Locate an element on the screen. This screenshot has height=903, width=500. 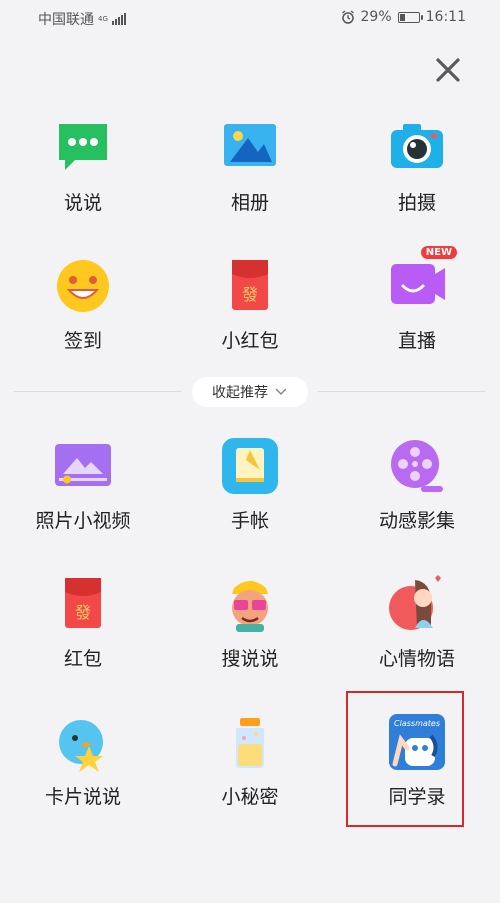
item-label: 直播 is located at coordinates (416, 341).